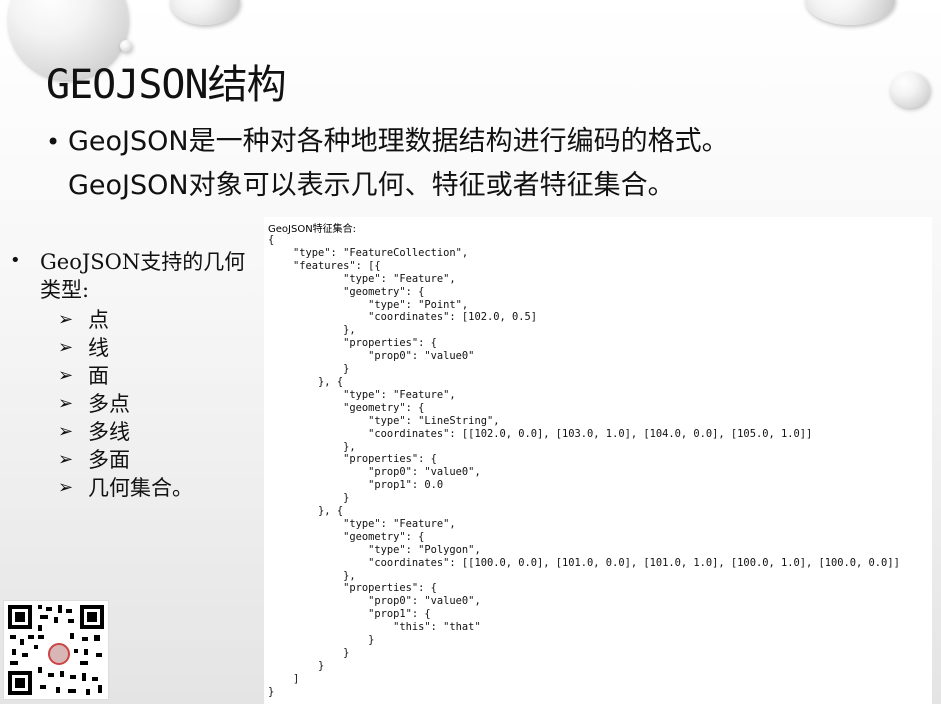 Image resolution: width=941 pixels, height=704 pixels. Describe the element at coordinates (371, 185) in the screenshot. I see `intro-line-2: GeoJSON对象可以表示几何、特征或者特征集合。` at that location.